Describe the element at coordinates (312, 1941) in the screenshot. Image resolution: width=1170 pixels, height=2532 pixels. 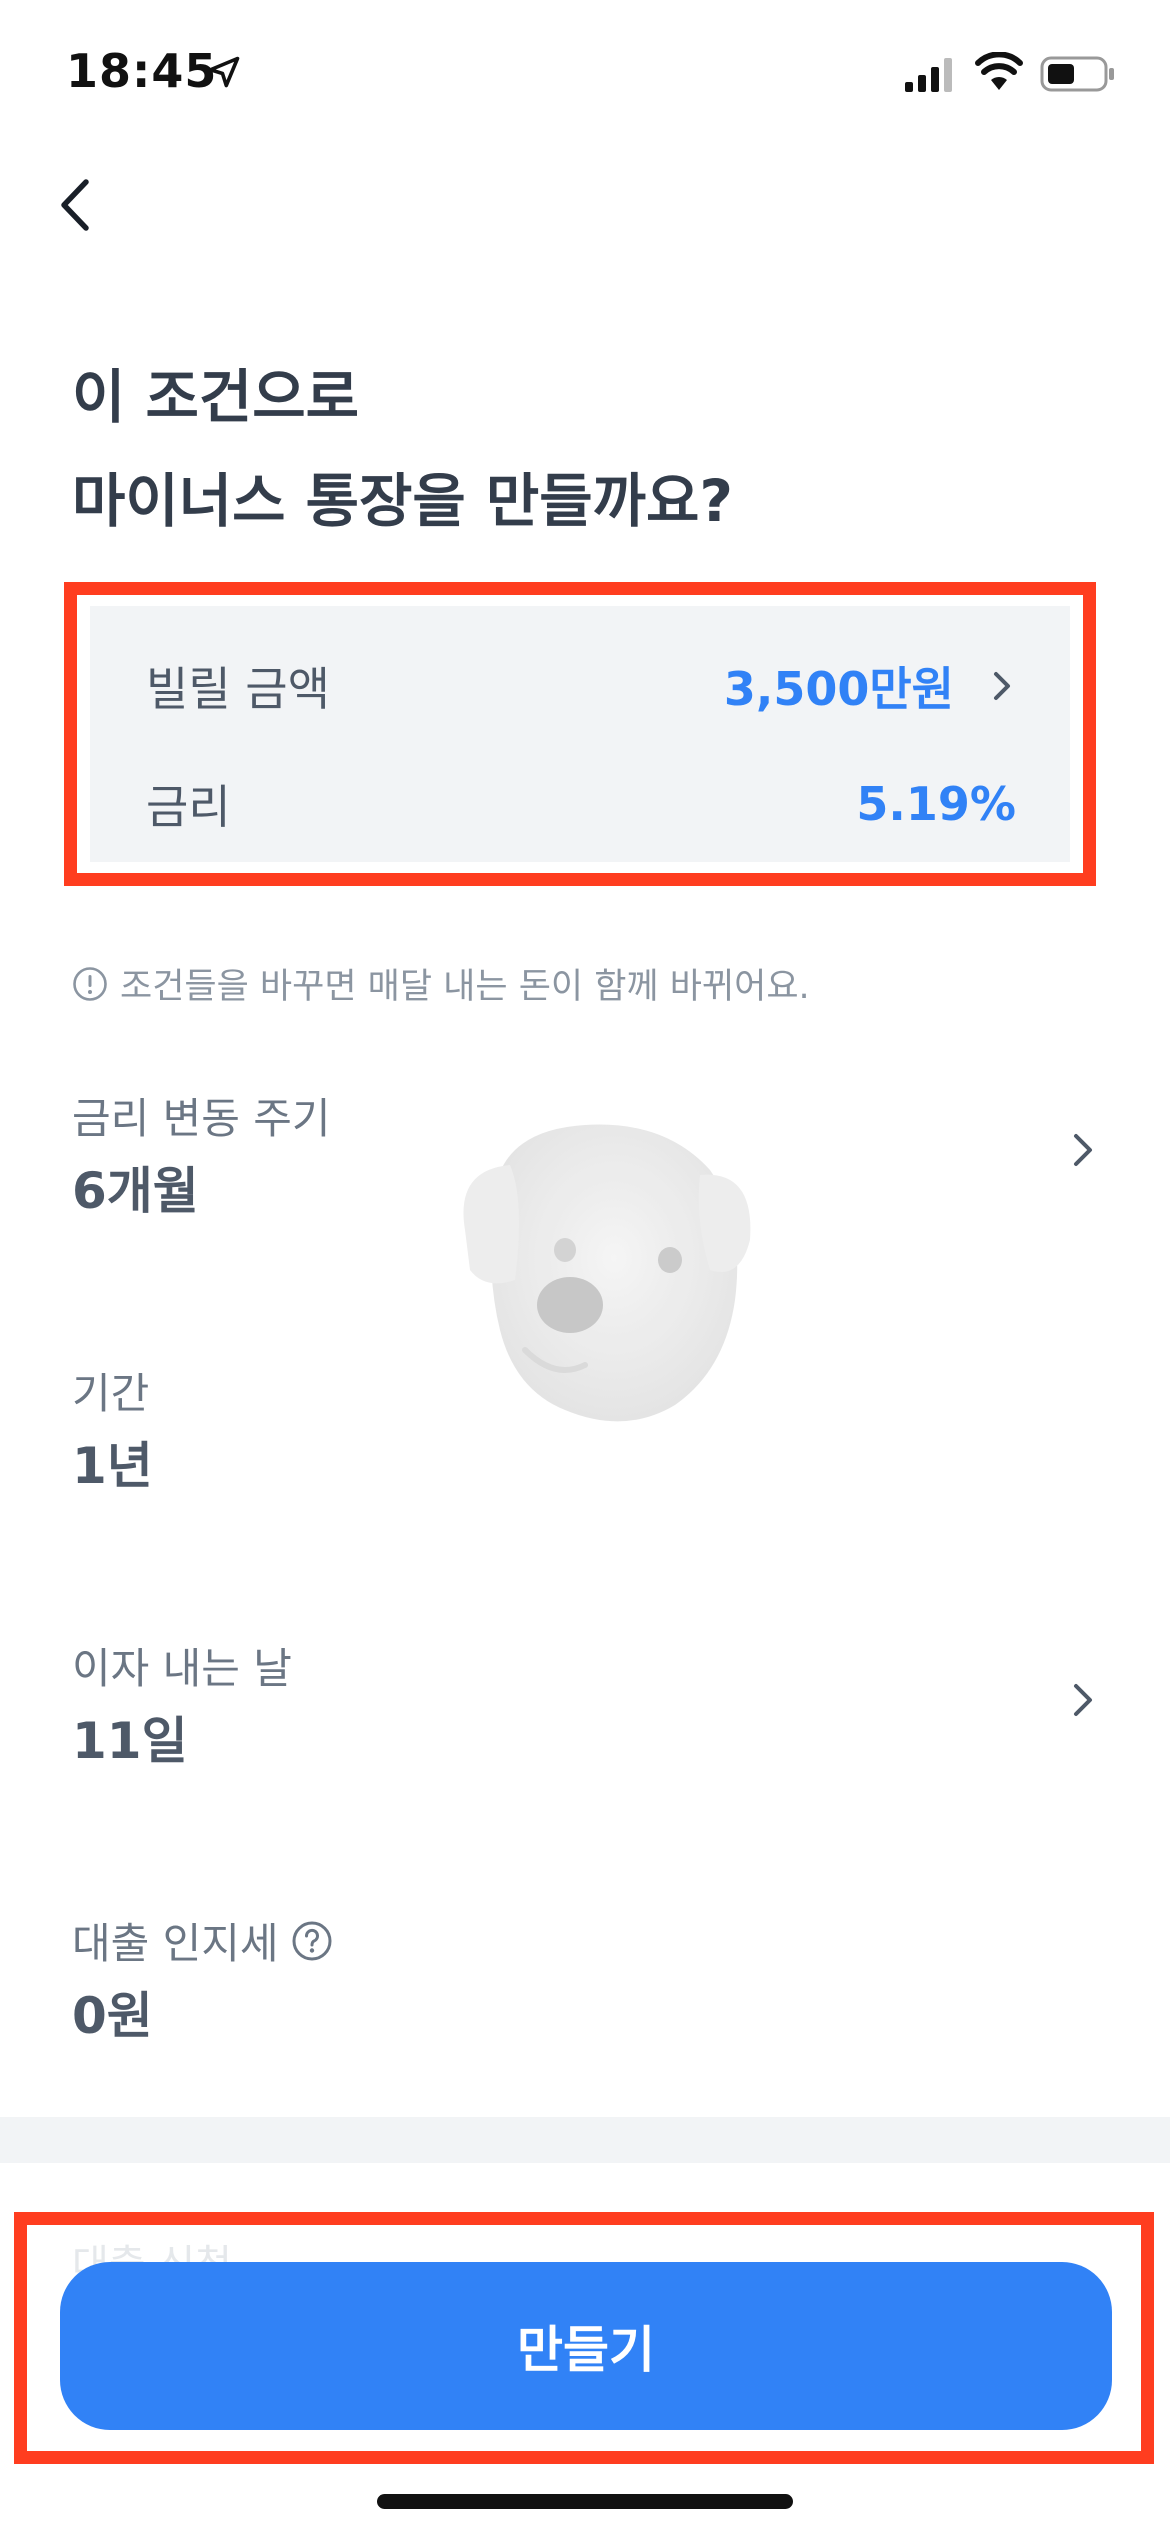
I see `question-circle-icon` at that location.